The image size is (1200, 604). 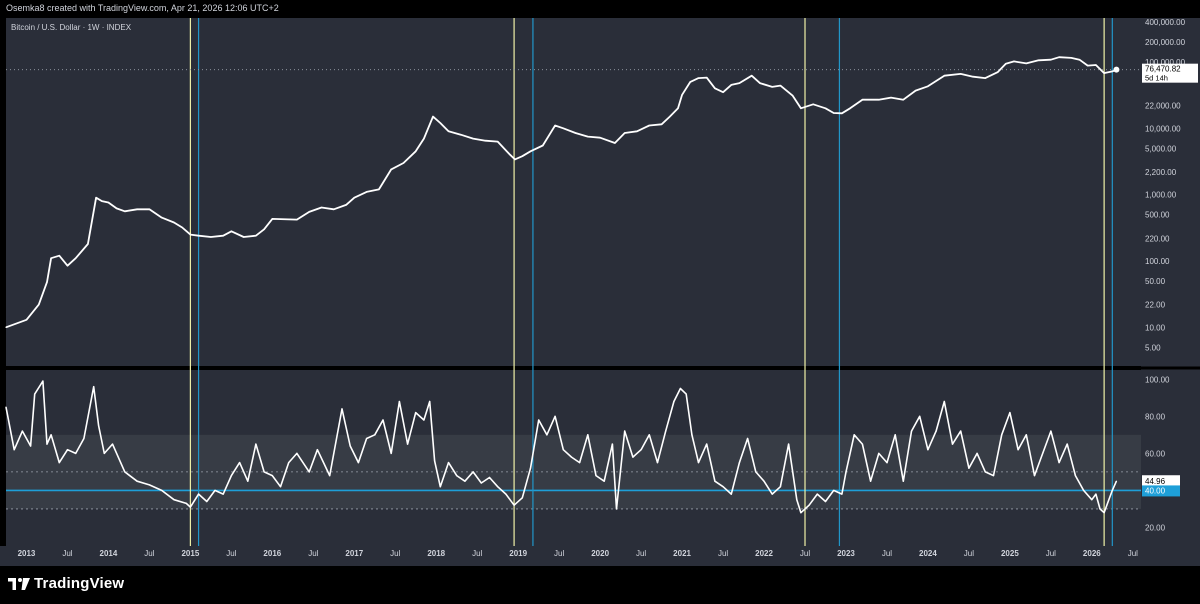 I want to click on oscillator-current-label: 44.96, so click(x=1155, y=481).